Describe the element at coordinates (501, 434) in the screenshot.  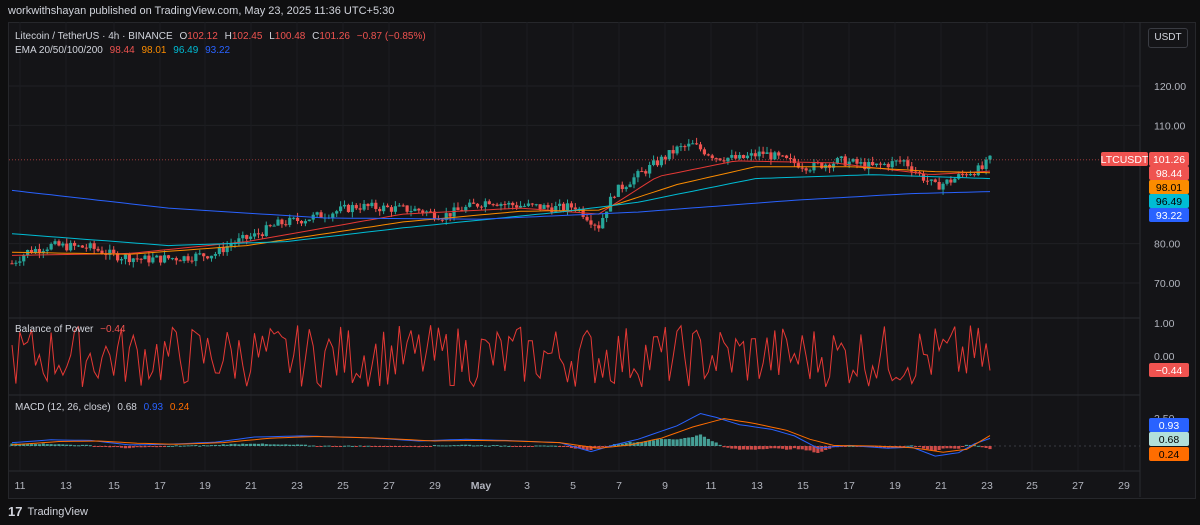
I see `macd-line` at that location.